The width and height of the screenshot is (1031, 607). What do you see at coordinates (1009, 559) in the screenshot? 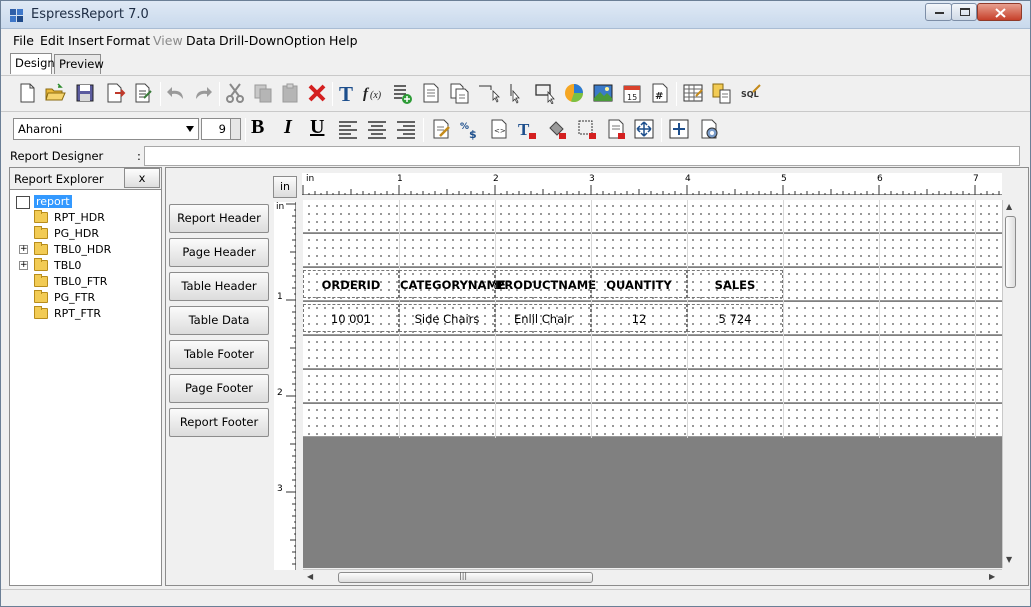
I see `scroll-down-icon: ▼` at bounding box center [1009, 559].